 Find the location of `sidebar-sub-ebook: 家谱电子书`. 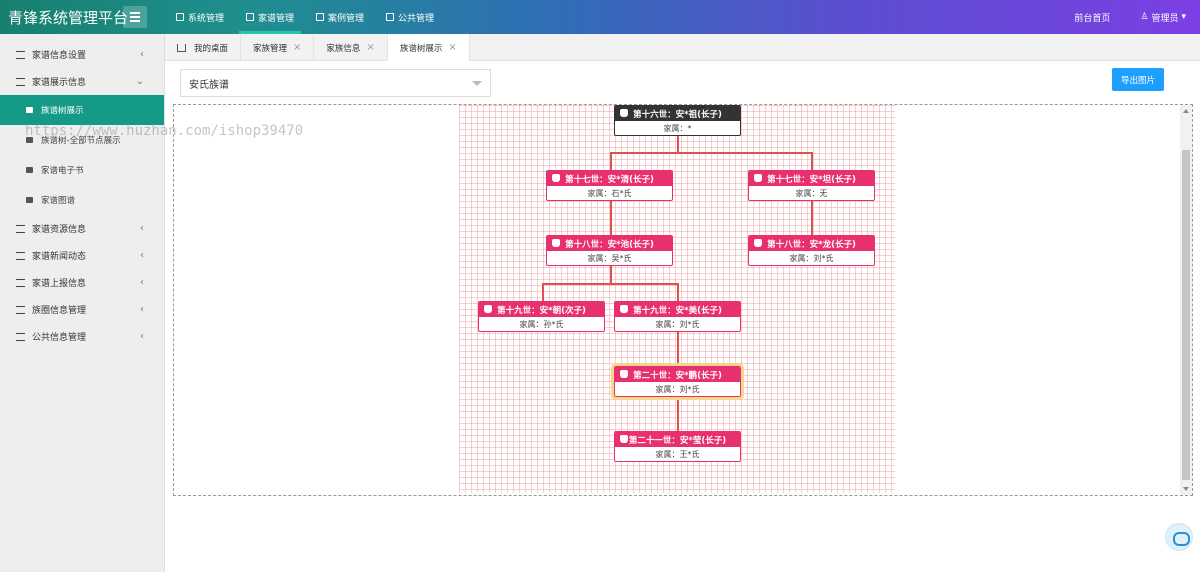

sidebar-sub-ebook: 家谱电子书 is located at coordinates (82, 170).